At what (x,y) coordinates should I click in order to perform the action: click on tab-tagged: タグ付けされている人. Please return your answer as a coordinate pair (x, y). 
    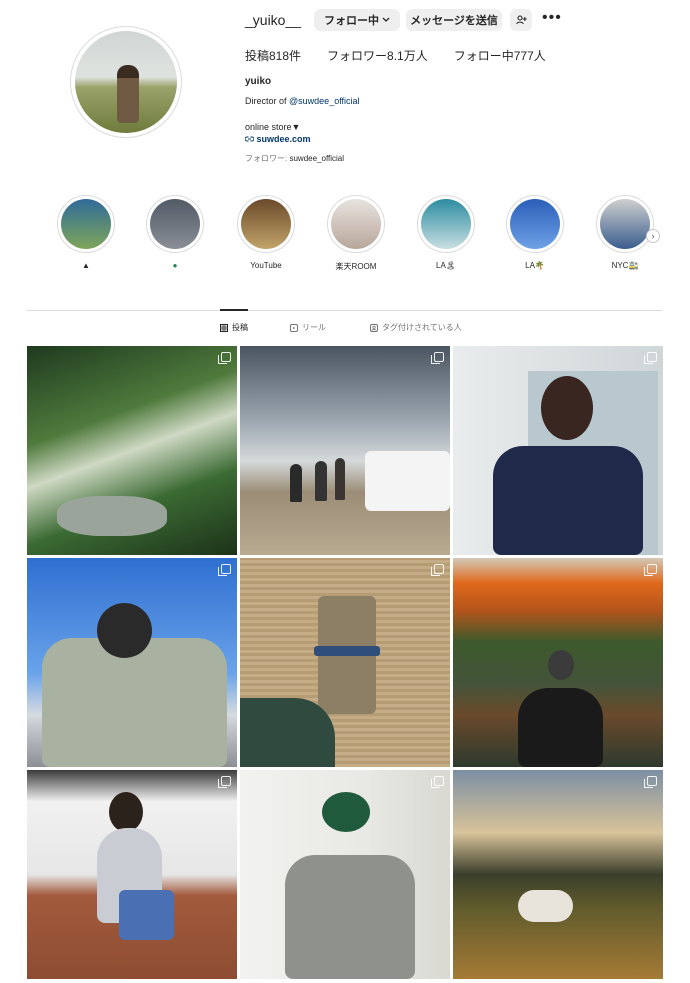
    Looking at the image, I should click on (416, 327).